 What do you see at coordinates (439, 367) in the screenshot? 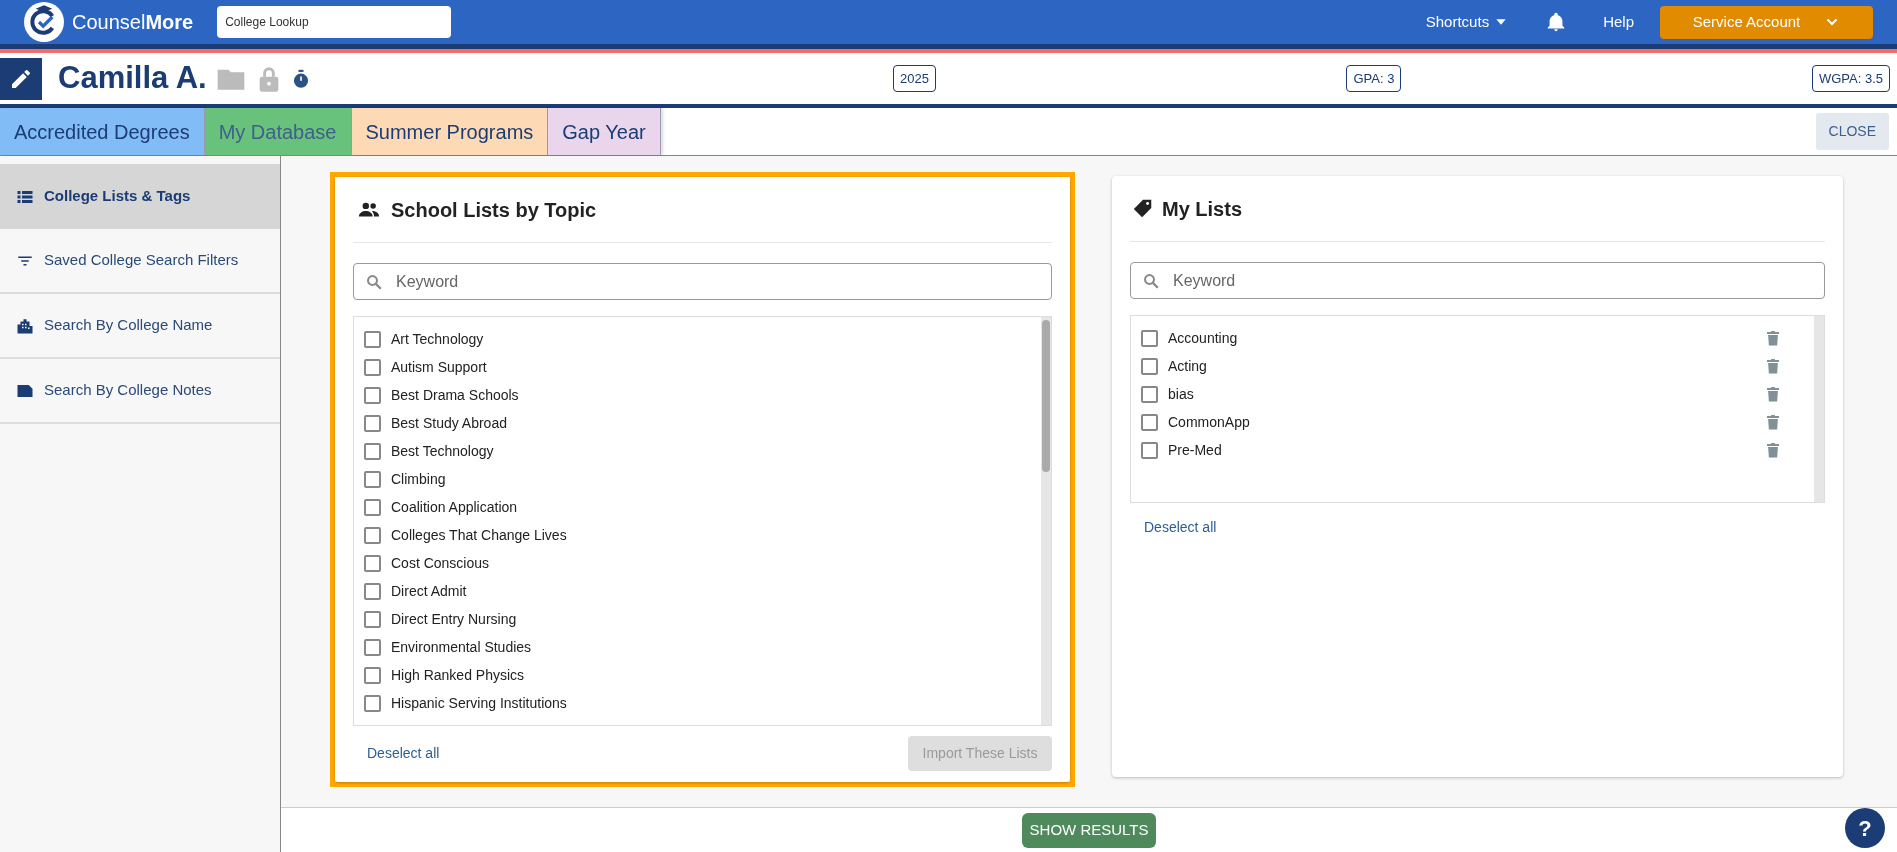
I see `list-label: Autism Support` at bounding box center [439, 367].